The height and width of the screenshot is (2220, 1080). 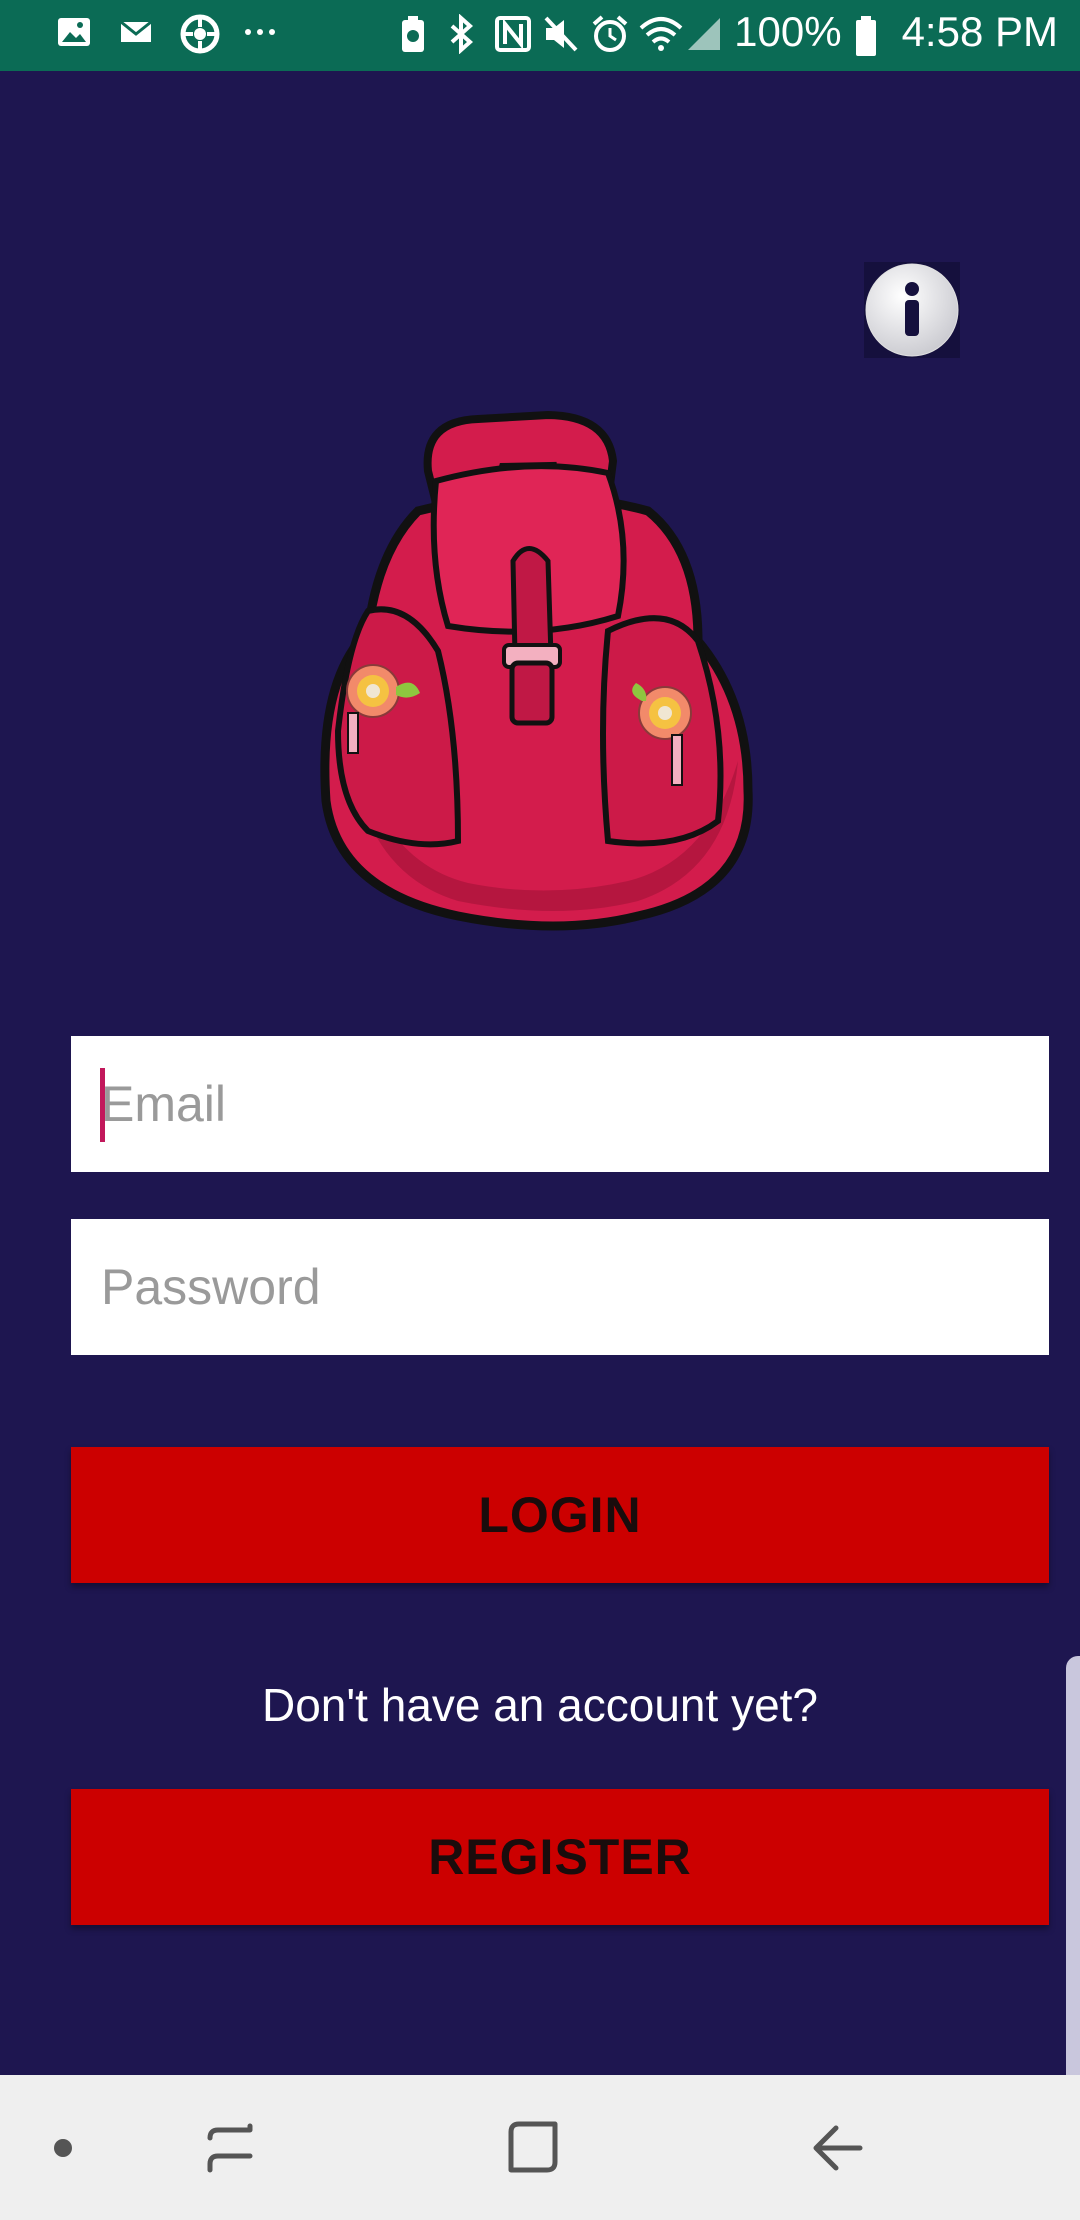 What do you see at coordinates (416, 33) in the screenshot?
I see `battery-saver-icon` at bounding box center [416, 33].